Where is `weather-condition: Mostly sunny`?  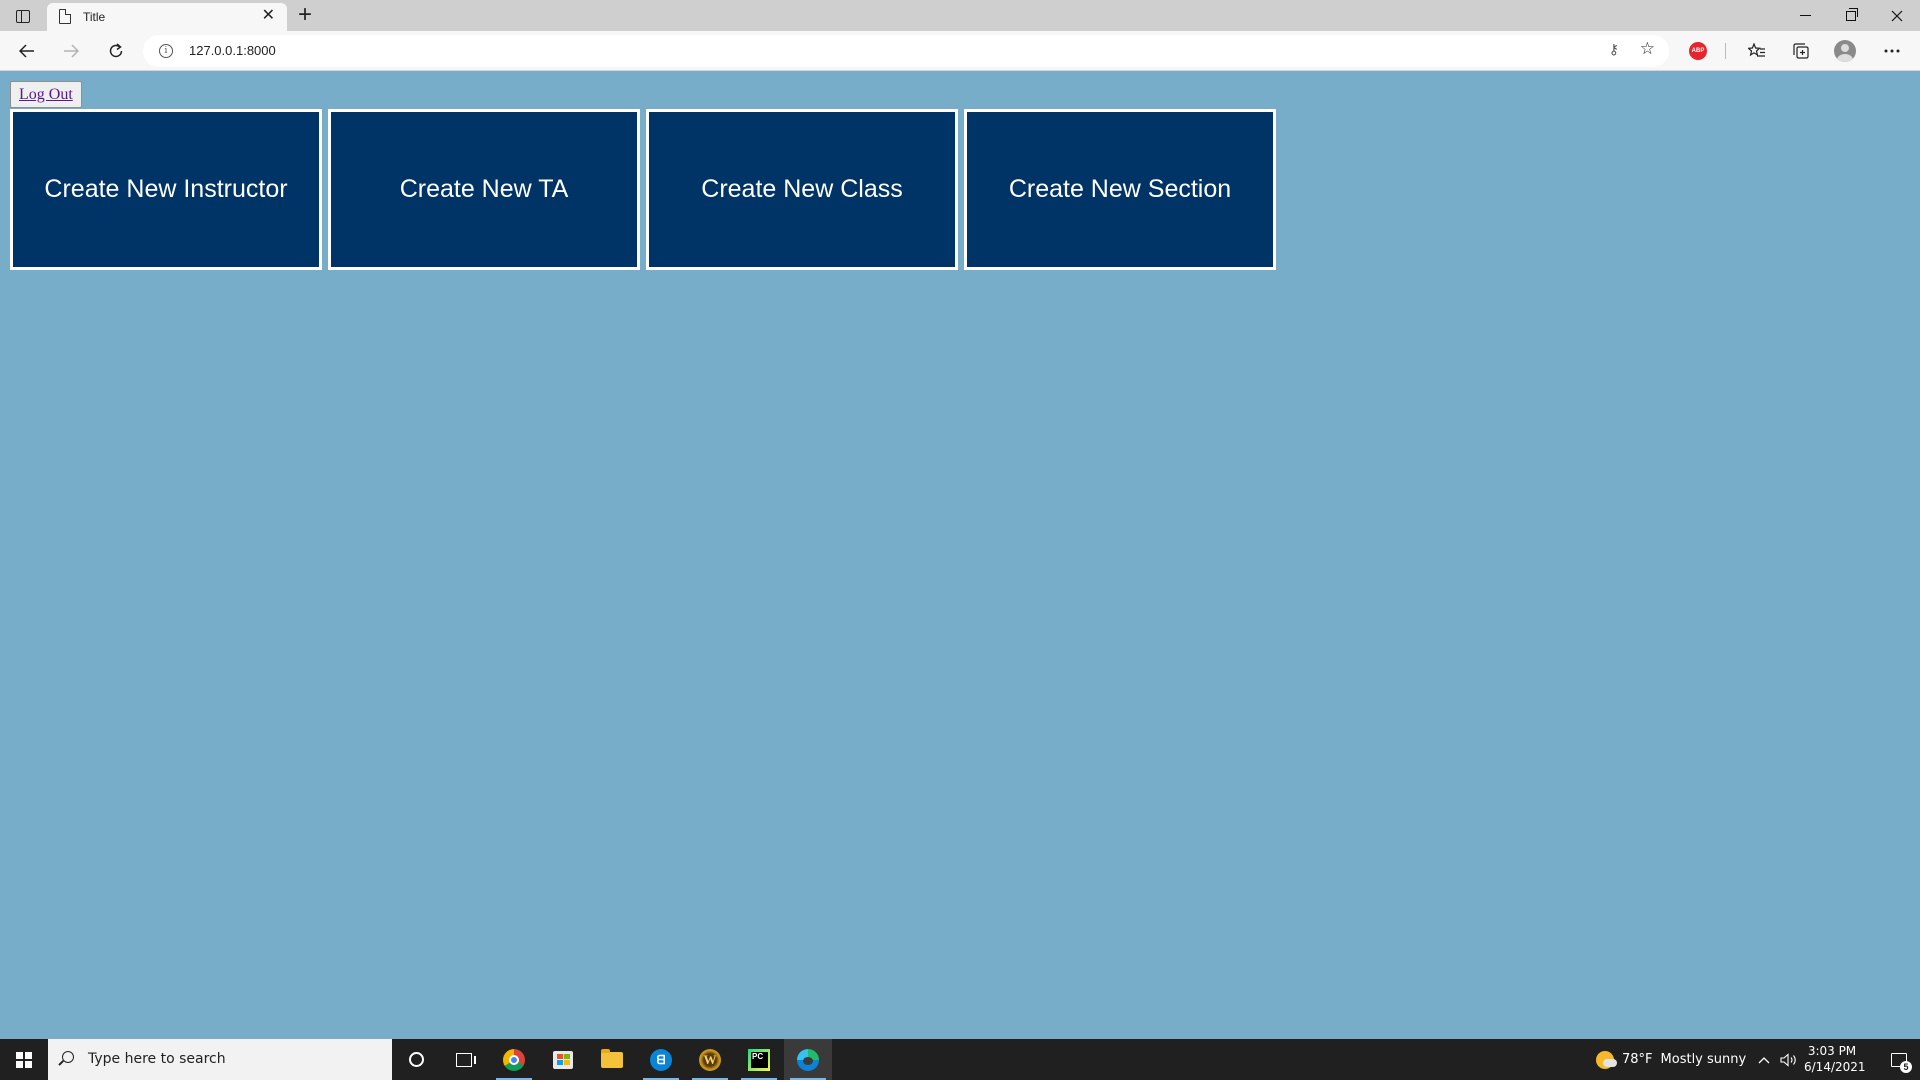 weather-condition: Mostly sunny is located at coordinates (1703, 1059).